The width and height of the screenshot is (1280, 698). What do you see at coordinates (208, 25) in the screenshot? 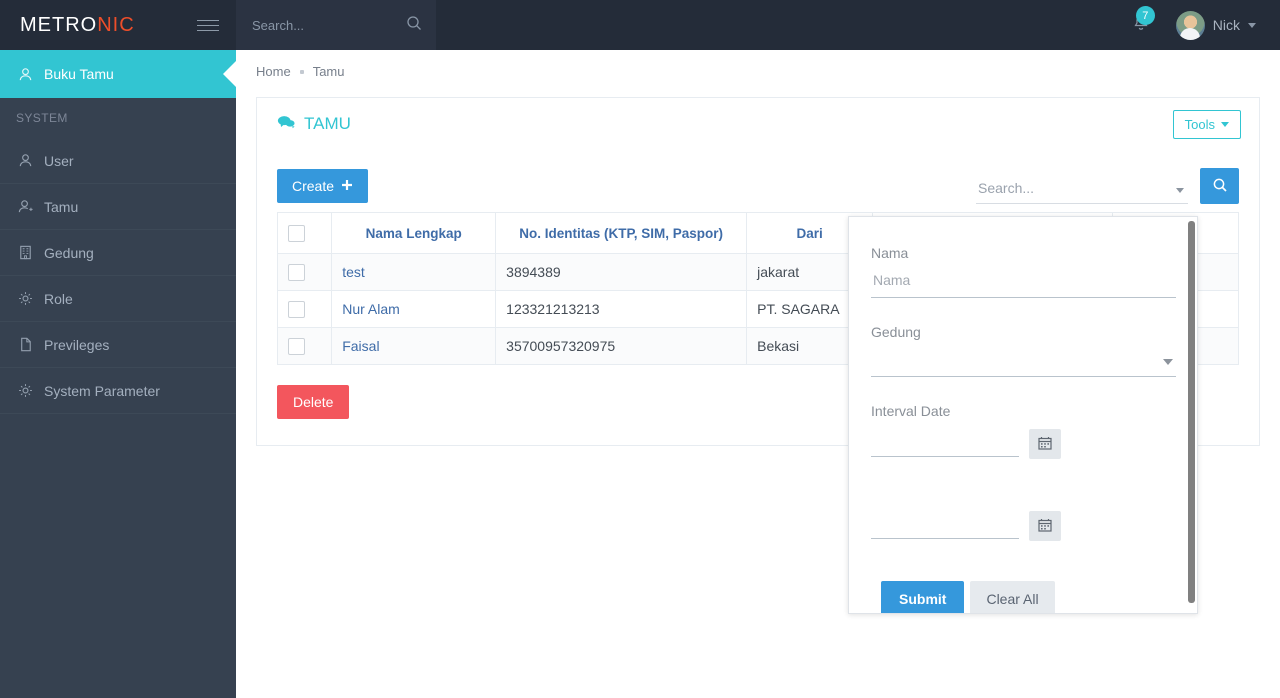
I see `hamburger-icon` at bounding box center [208, 25].